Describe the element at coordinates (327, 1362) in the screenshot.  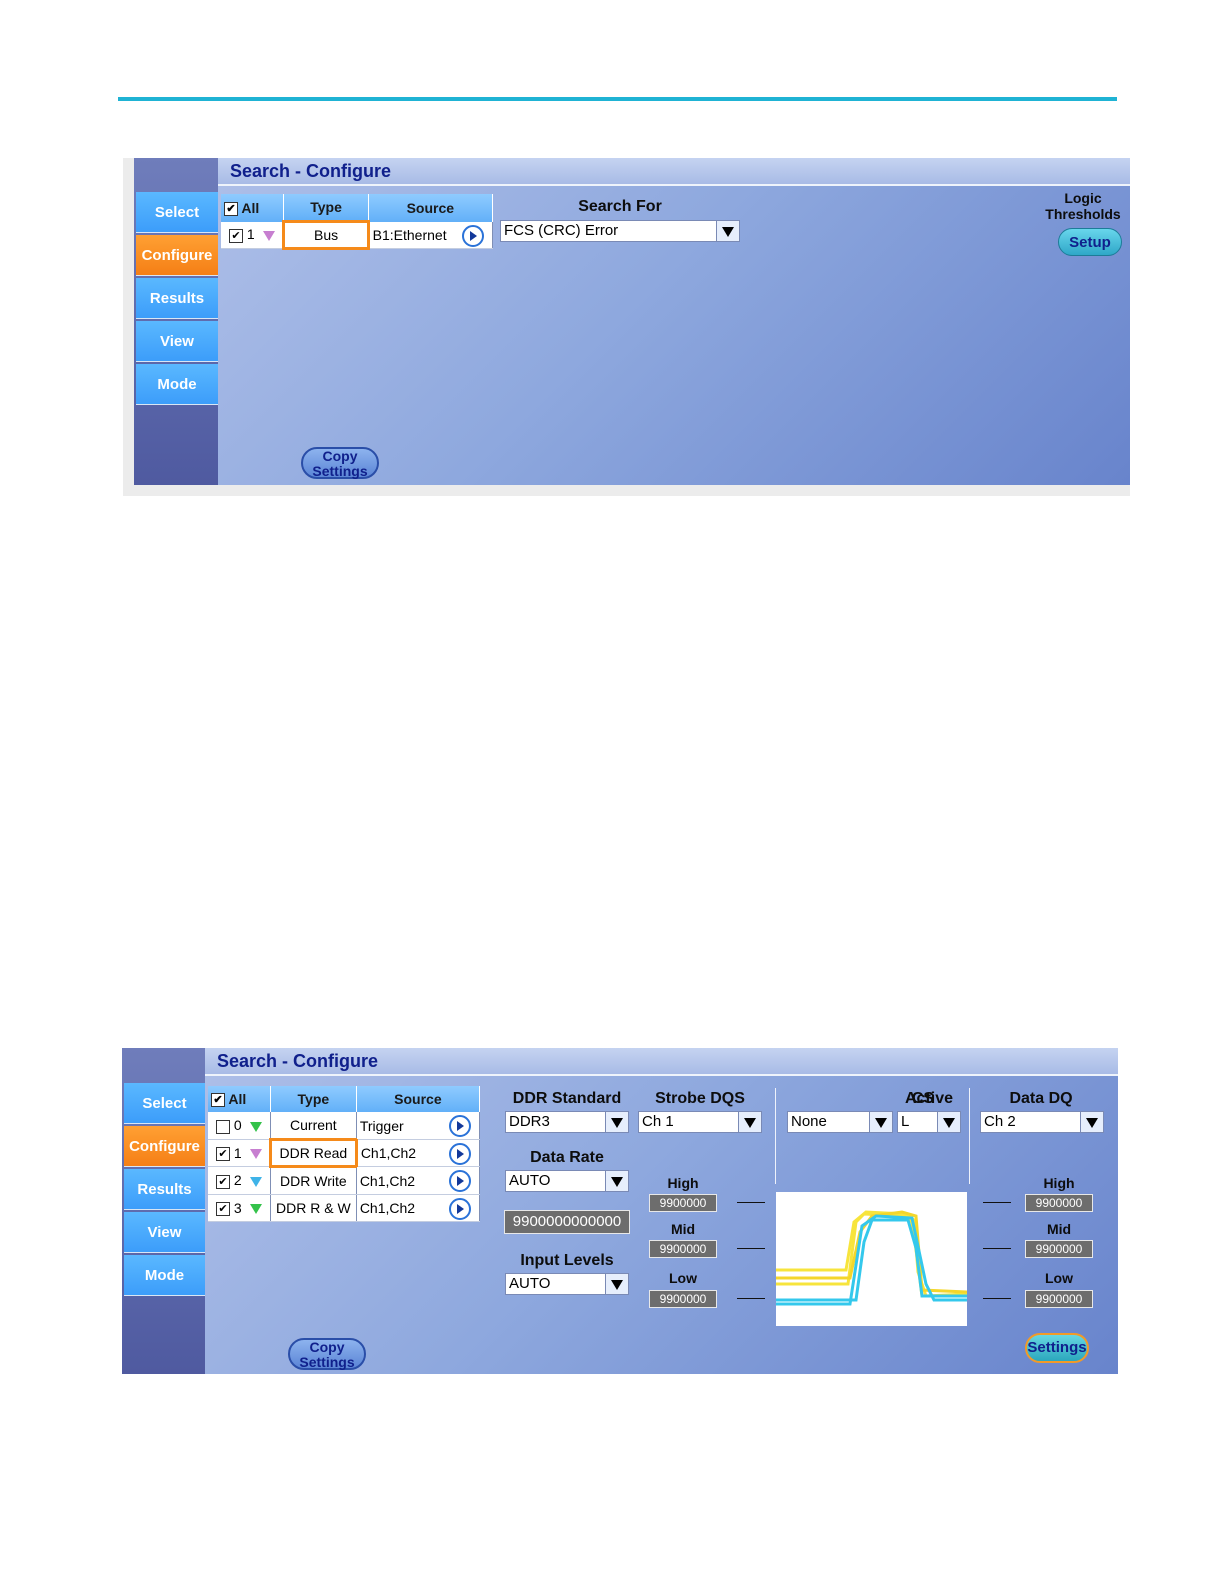
I see `settings-label: Settings` at that location.